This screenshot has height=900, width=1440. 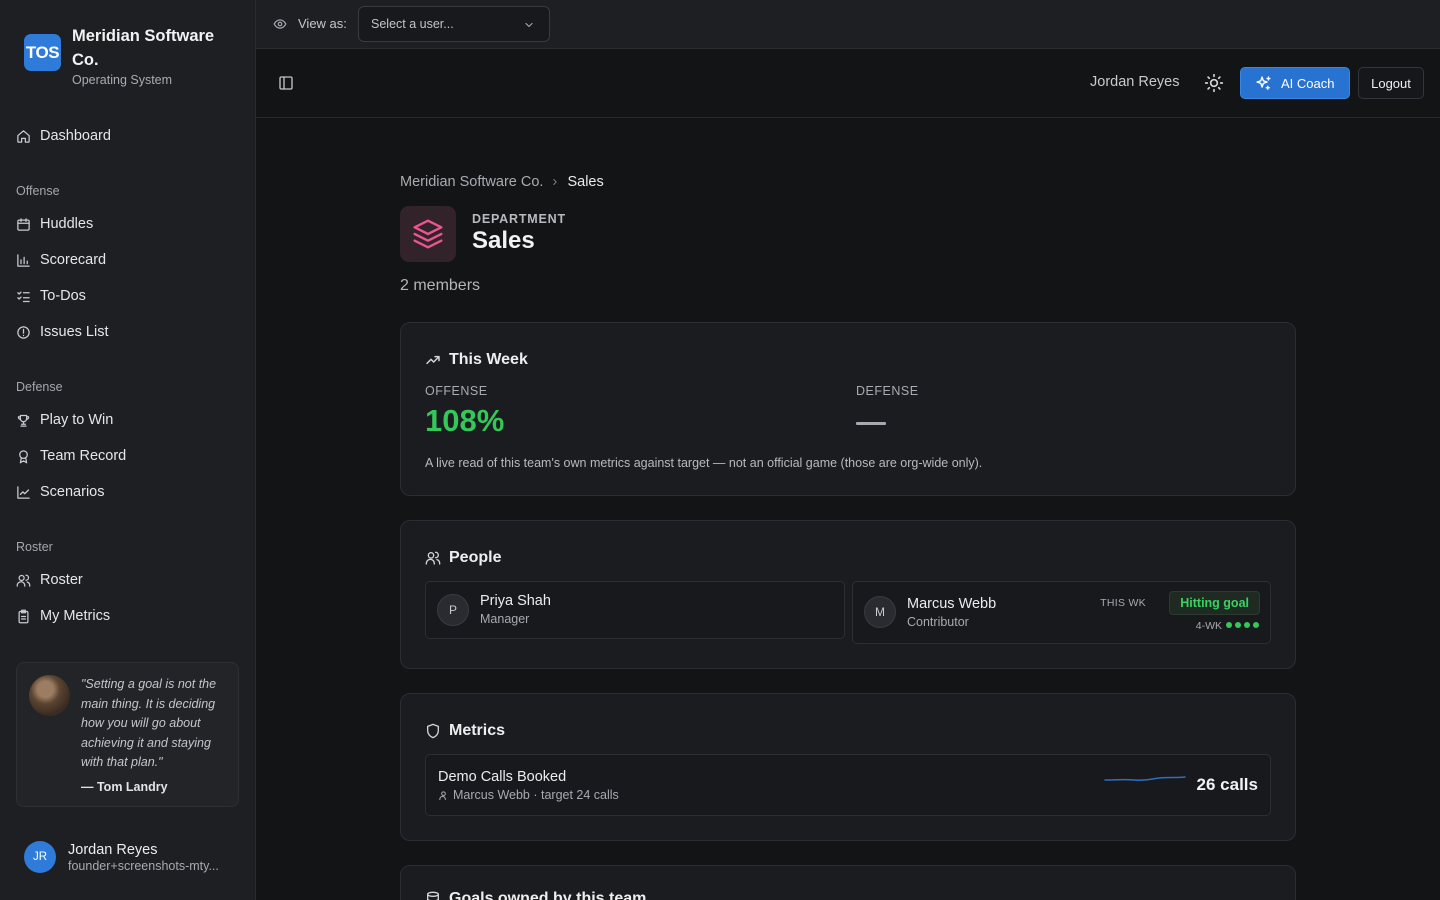 I want to click on offense-value: 108%, so click(x=465, y=420).